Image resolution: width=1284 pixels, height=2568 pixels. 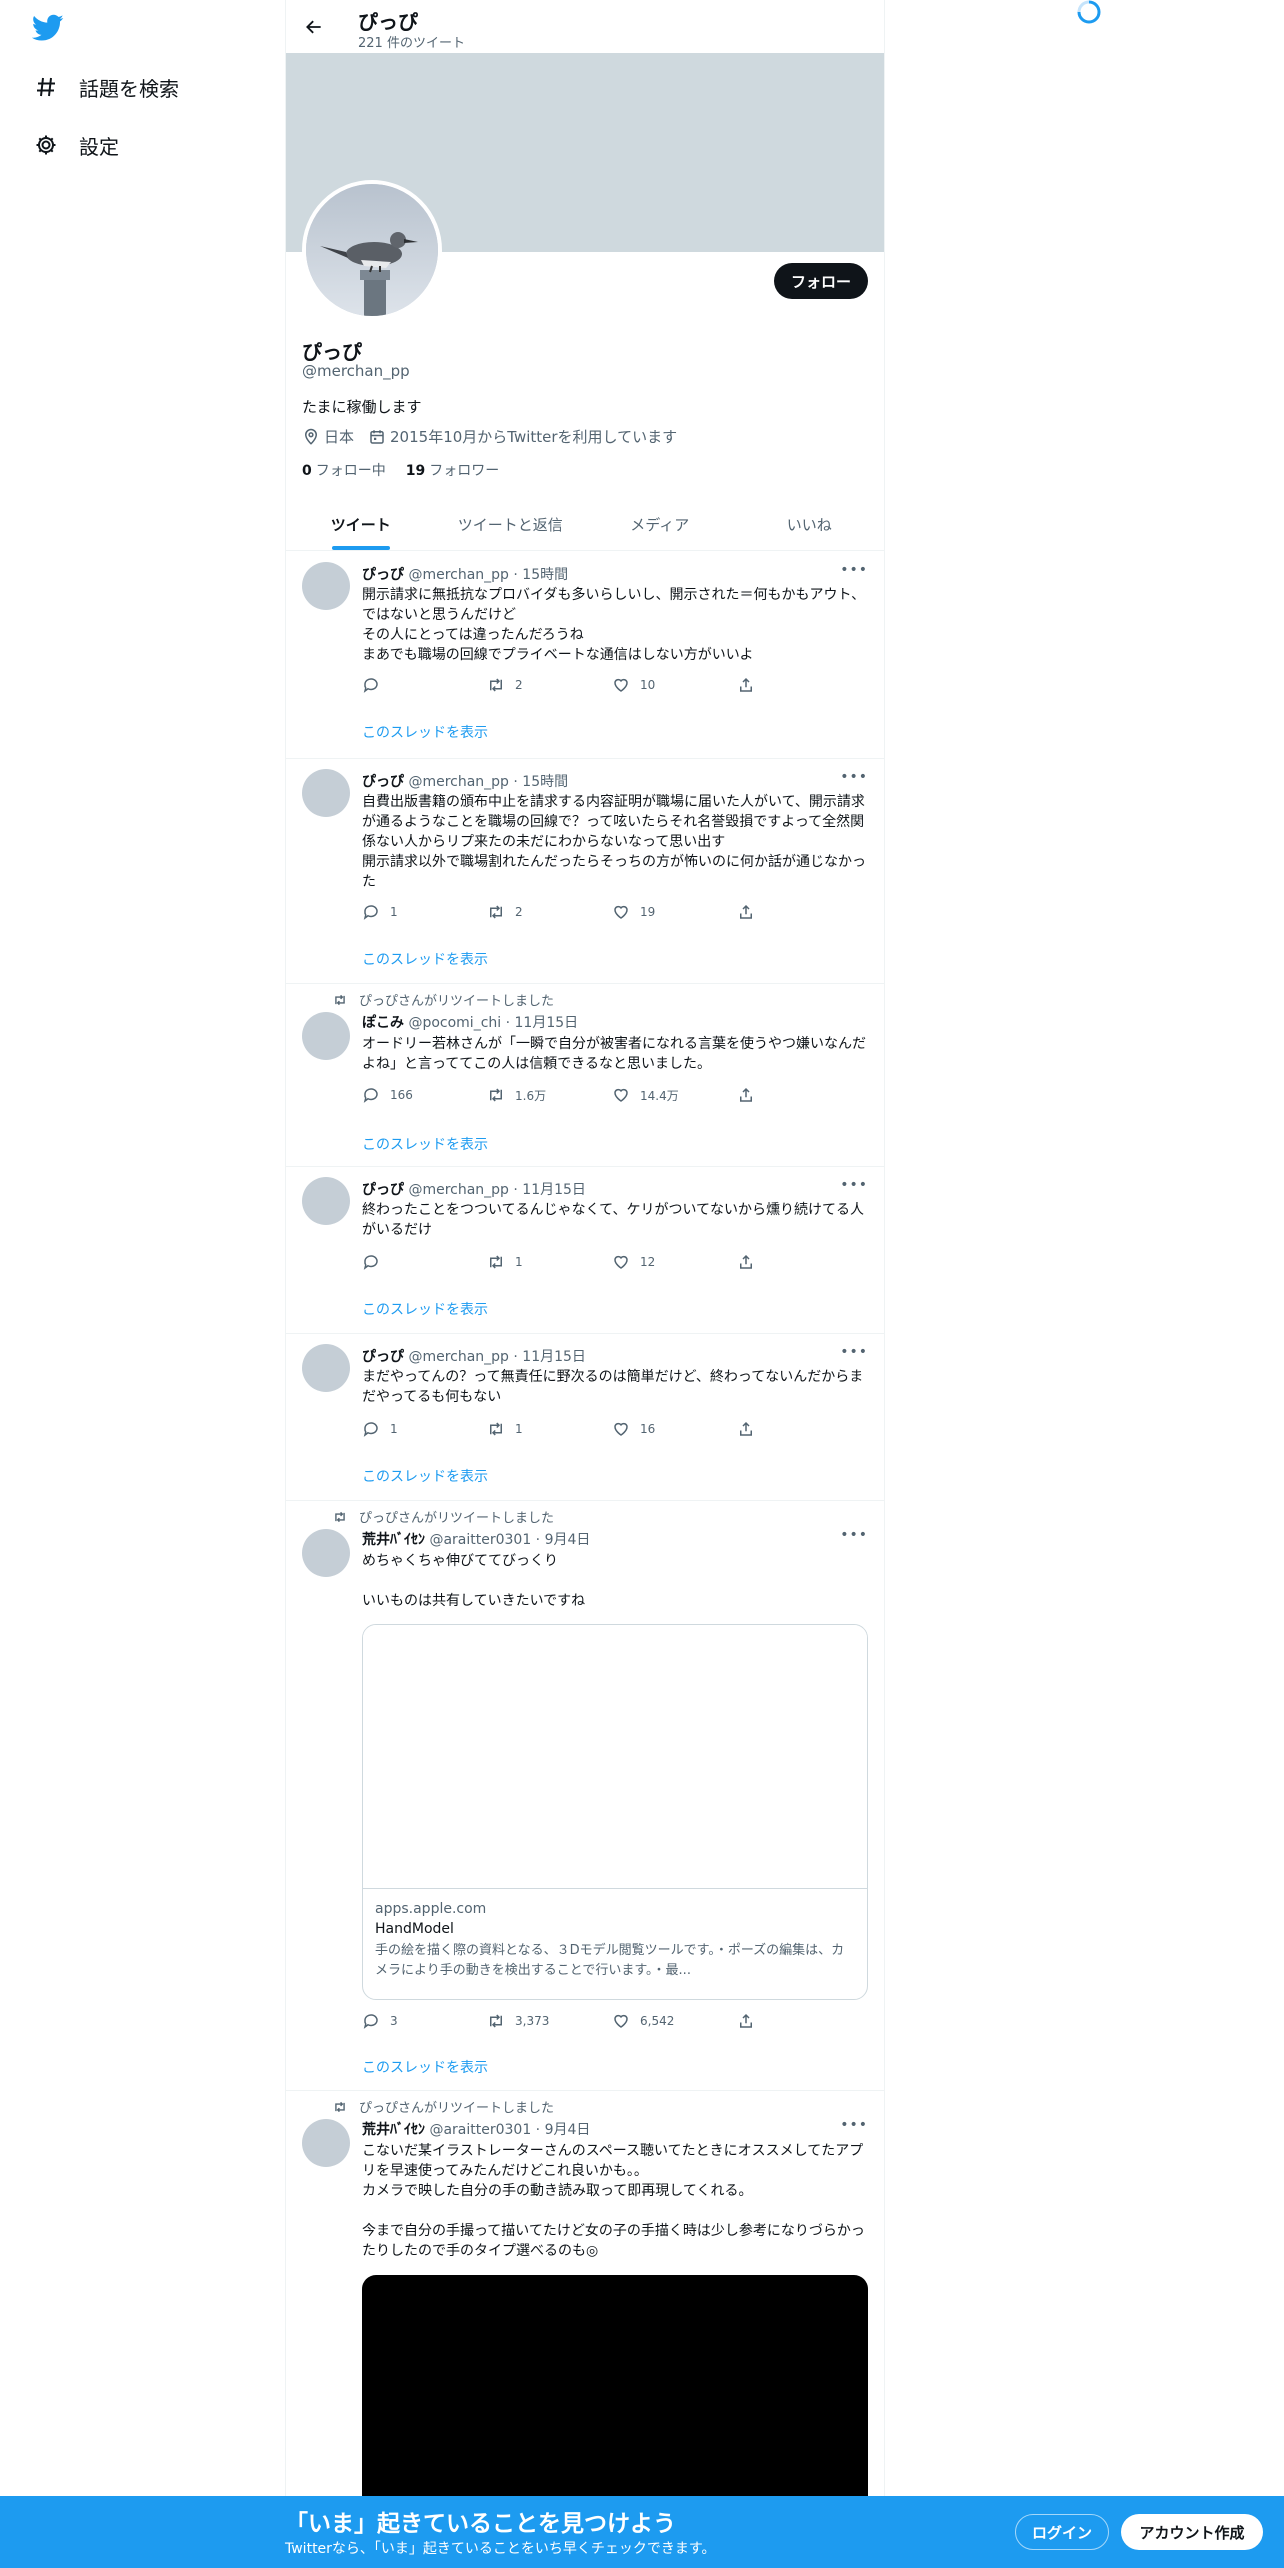 I want to click on back-arrow-icon, so click(x=314, y=27).